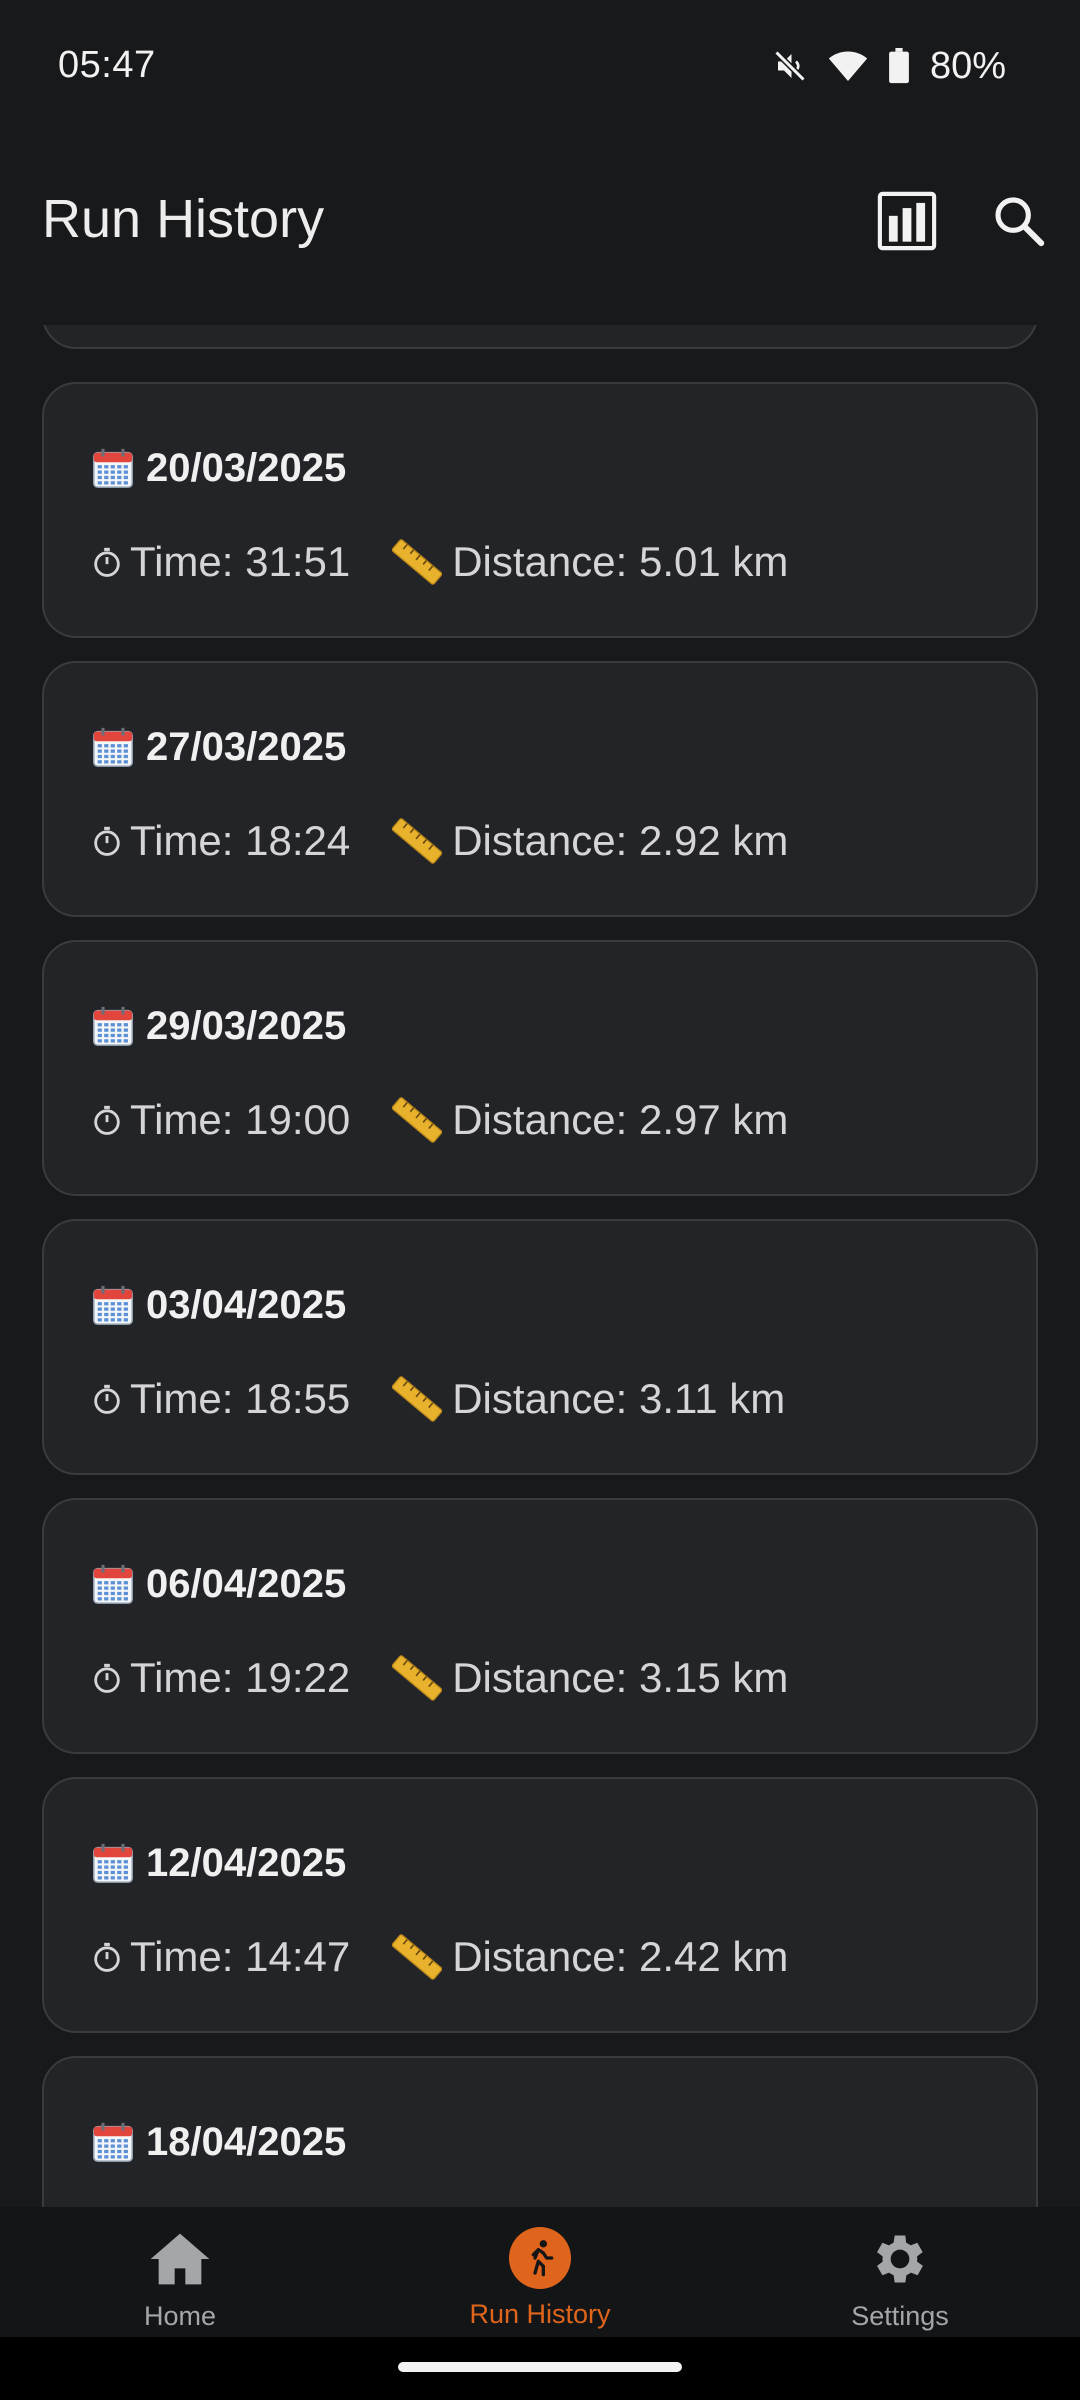  I want to click on search-button, so click(1019, 221).